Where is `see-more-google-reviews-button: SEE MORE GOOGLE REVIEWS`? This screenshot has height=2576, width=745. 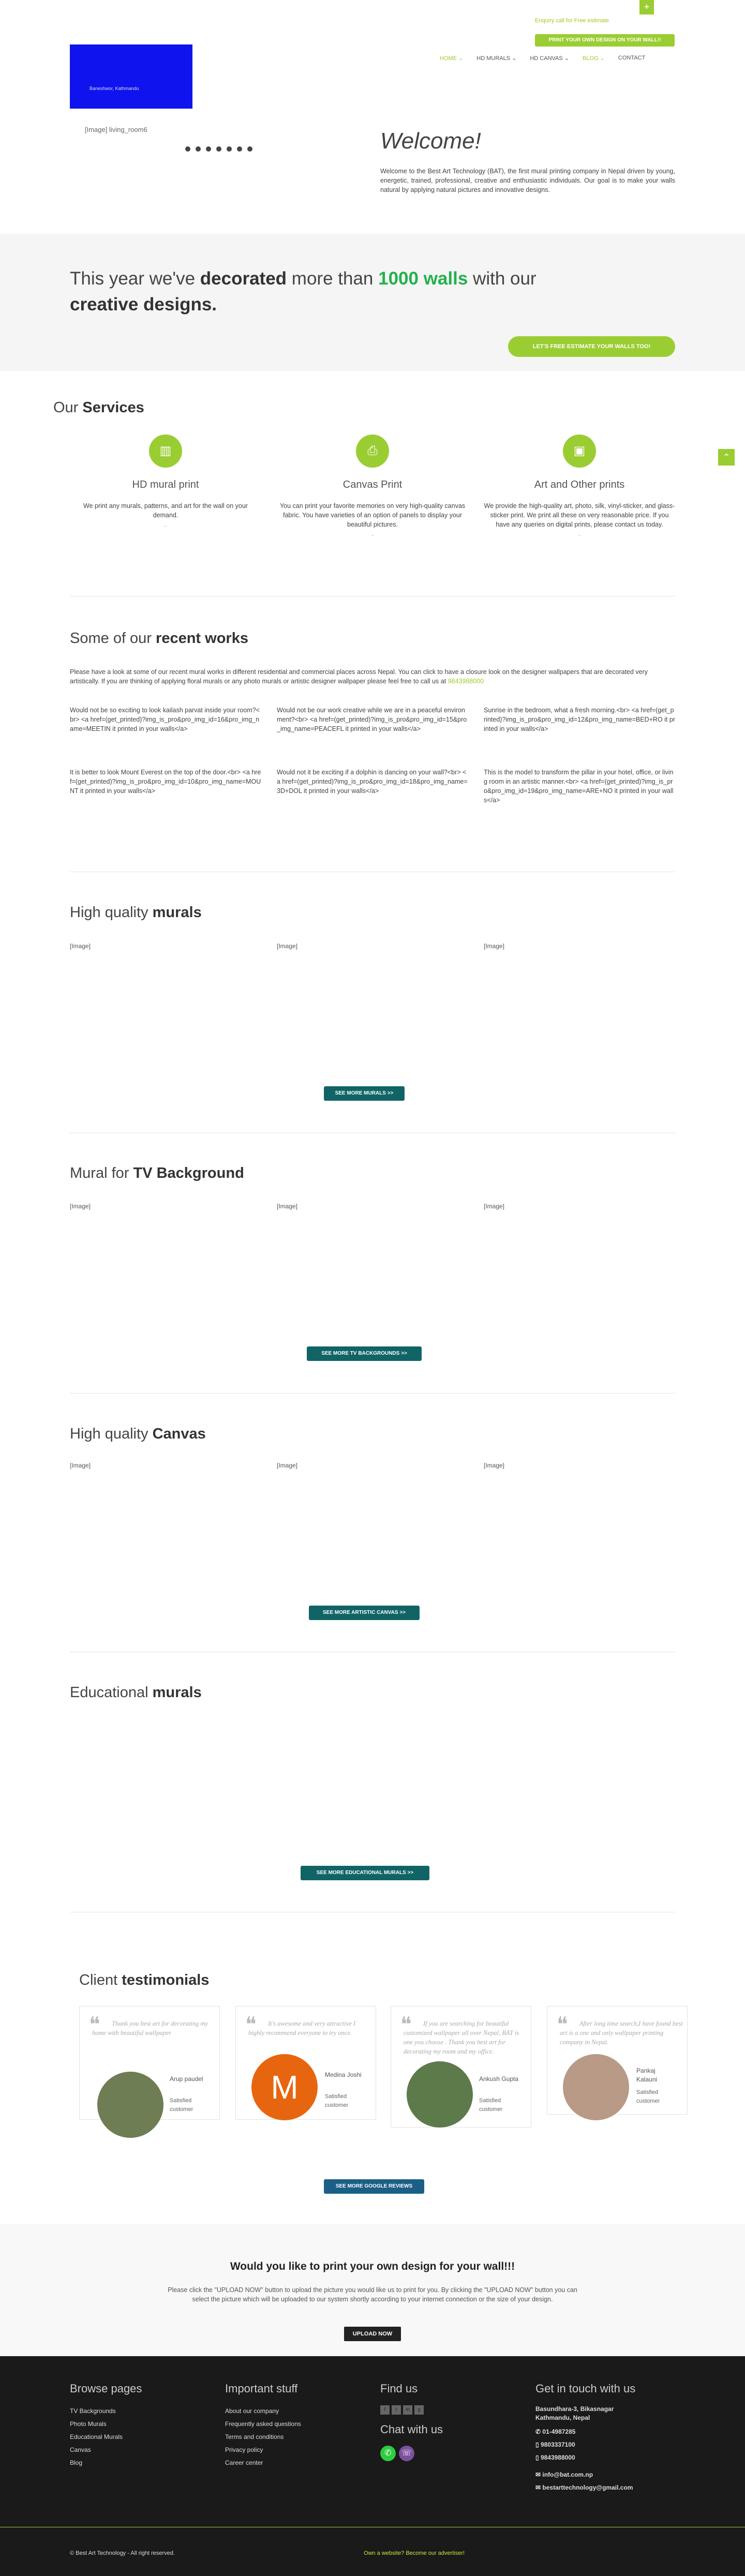
see-more-google-reviews-button: SEE MORE GOOGLE REVIEWS is located at coordinates (374, 2186).